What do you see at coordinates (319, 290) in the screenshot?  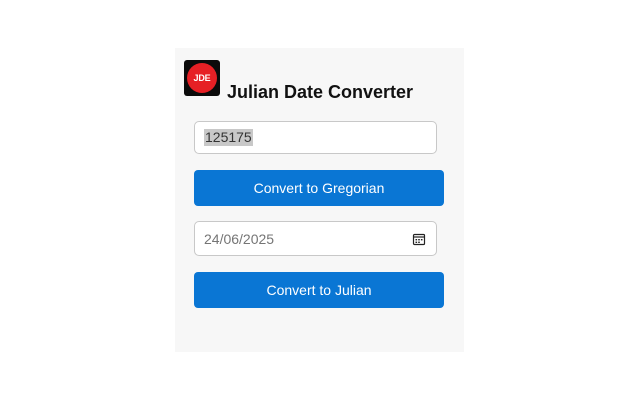 I see `convert-to-julian-button: Convert to Julian` at bounding box center [319, 290].